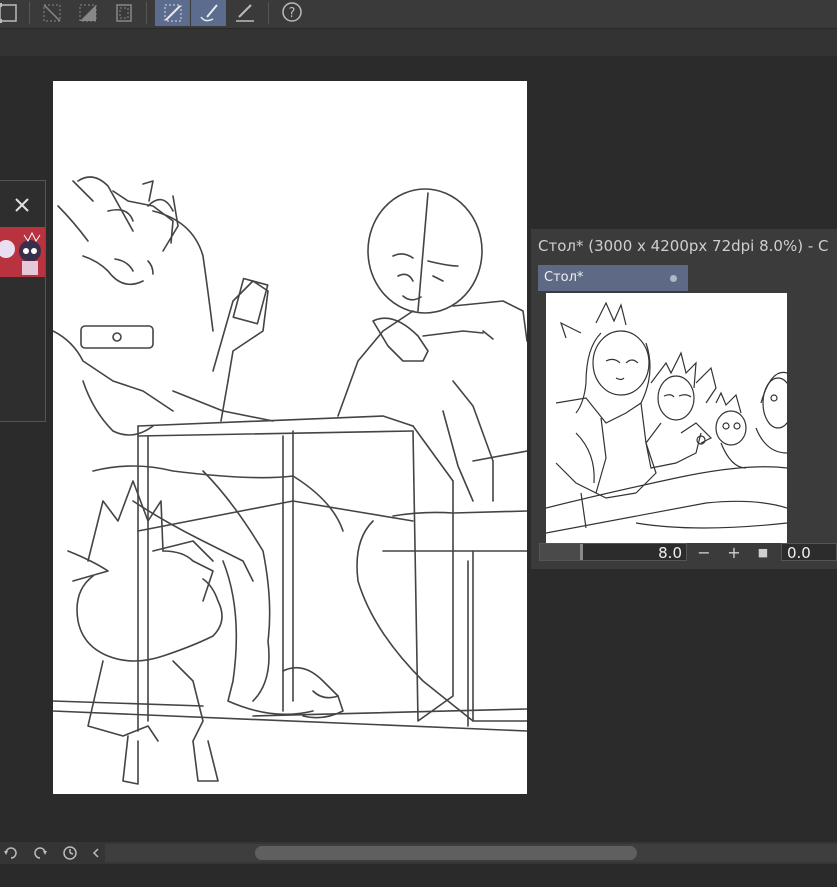 This screenshot has height=887, width=837. What do you see at coordinates (688, 553) in the screenshot?
I see `navigator-controls: 8.0 − + ■ 0.0` at bounding box center [688, 553].